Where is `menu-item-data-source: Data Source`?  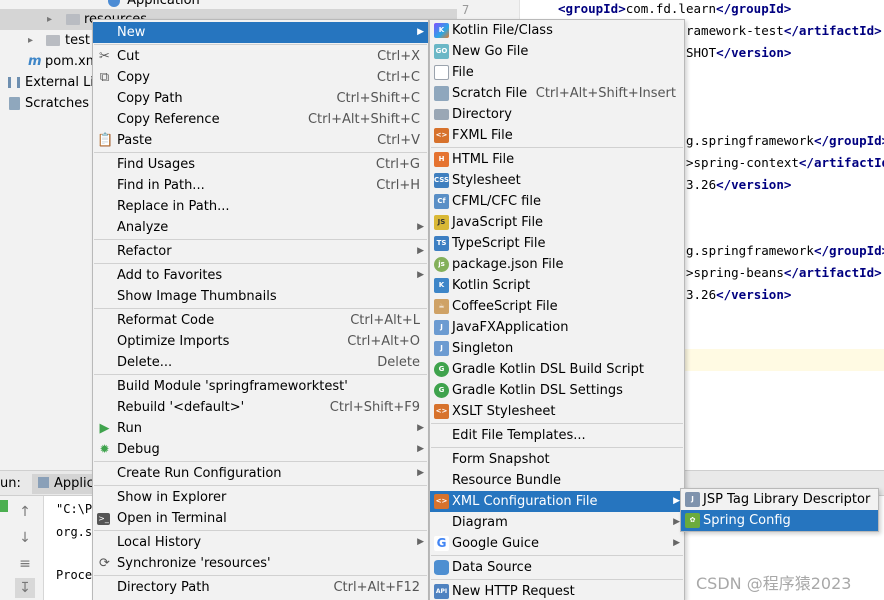 menu-item-data-source: Data Source is located at coordinates (557, 567).